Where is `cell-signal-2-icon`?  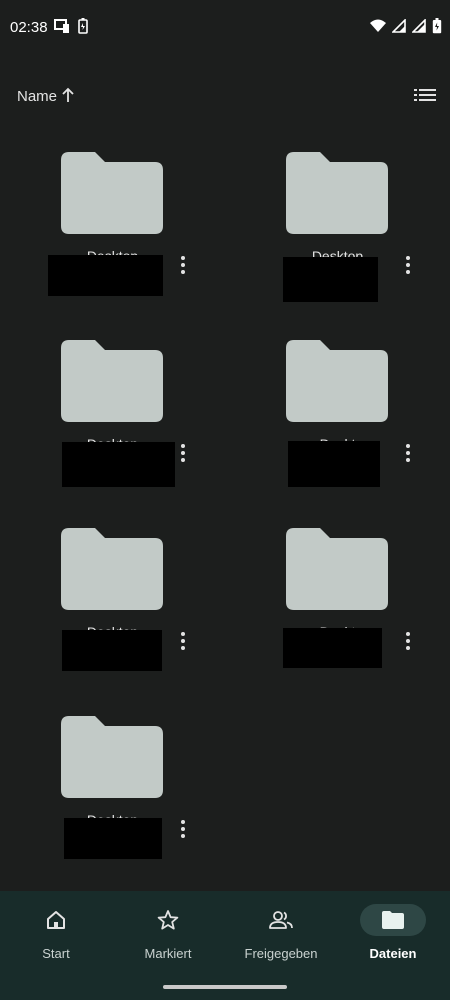 cell-signal-2-icon is located at coordinates (419, 26).